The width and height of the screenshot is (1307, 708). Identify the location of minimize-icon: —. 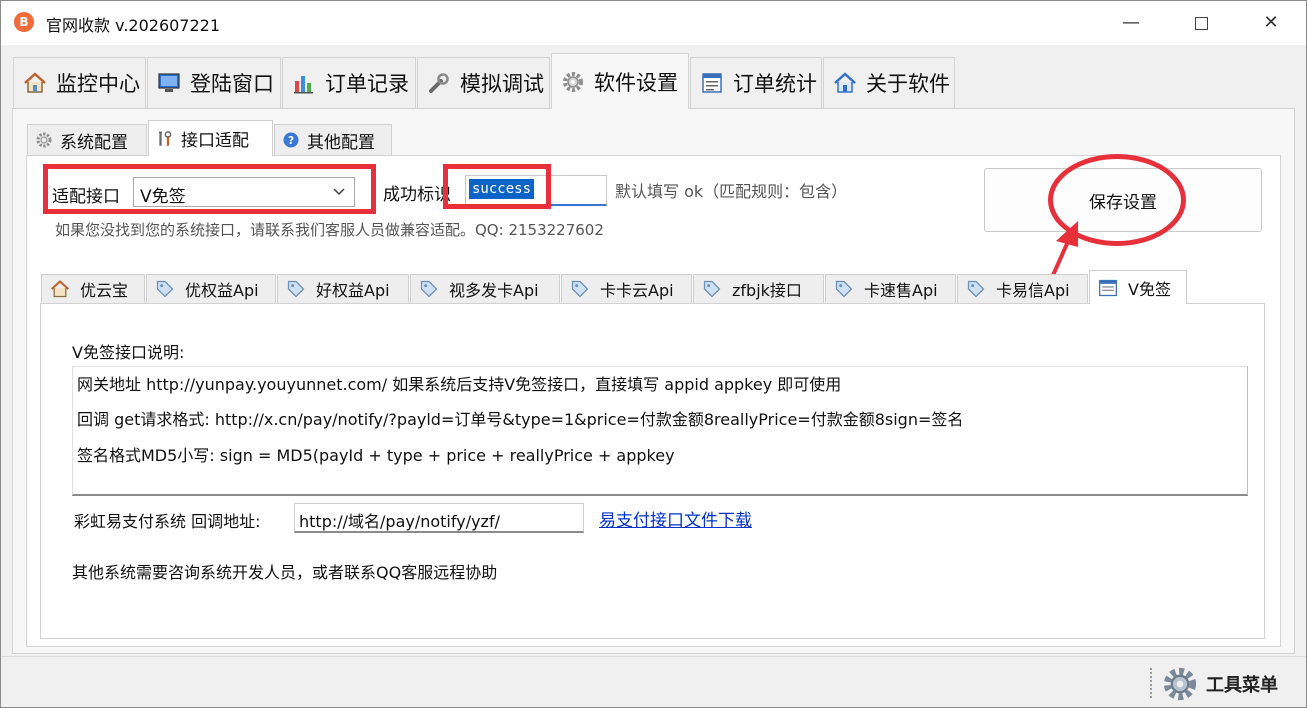
(1131, 22).